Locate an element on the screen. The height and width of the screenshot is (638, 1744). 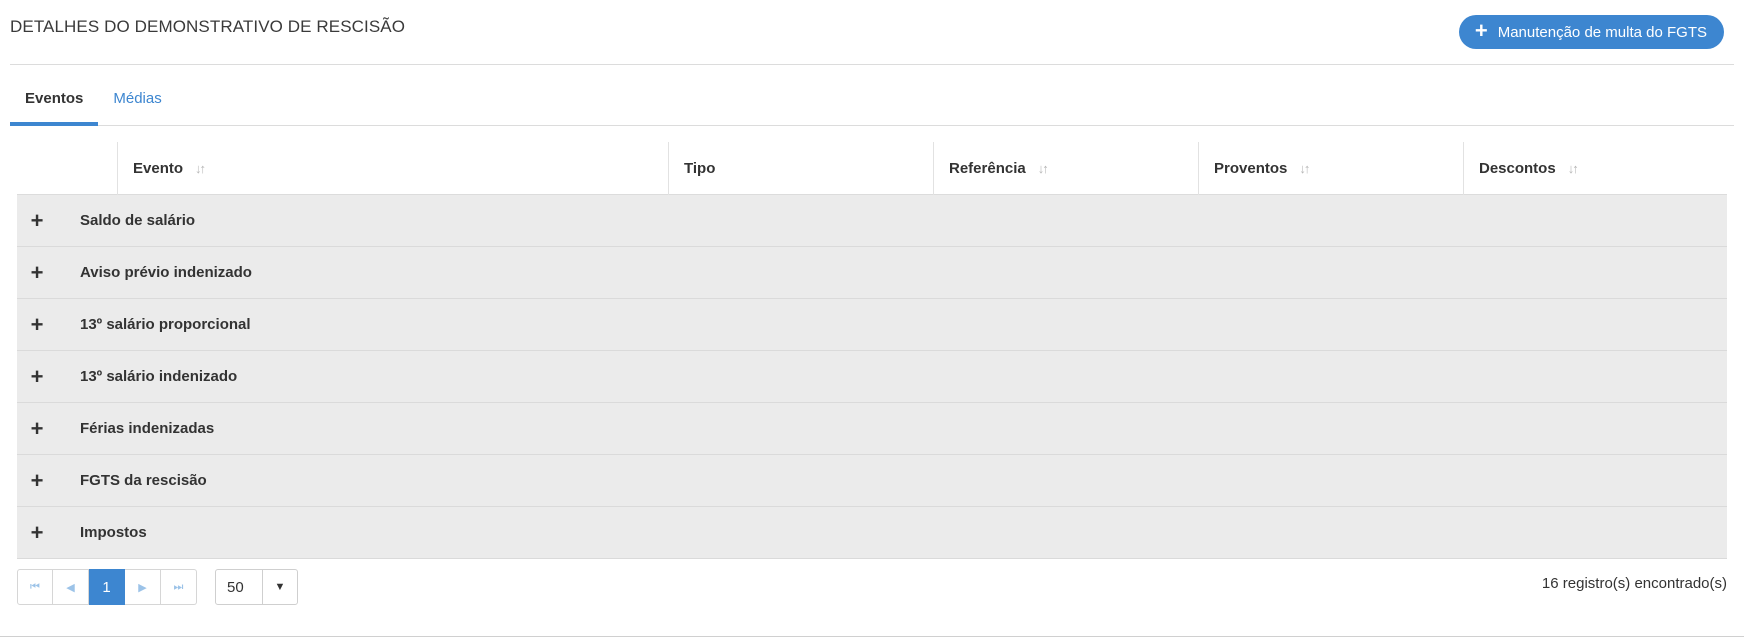
group-label: Aviso prévio indenizado is located at coordinates (166, 272).